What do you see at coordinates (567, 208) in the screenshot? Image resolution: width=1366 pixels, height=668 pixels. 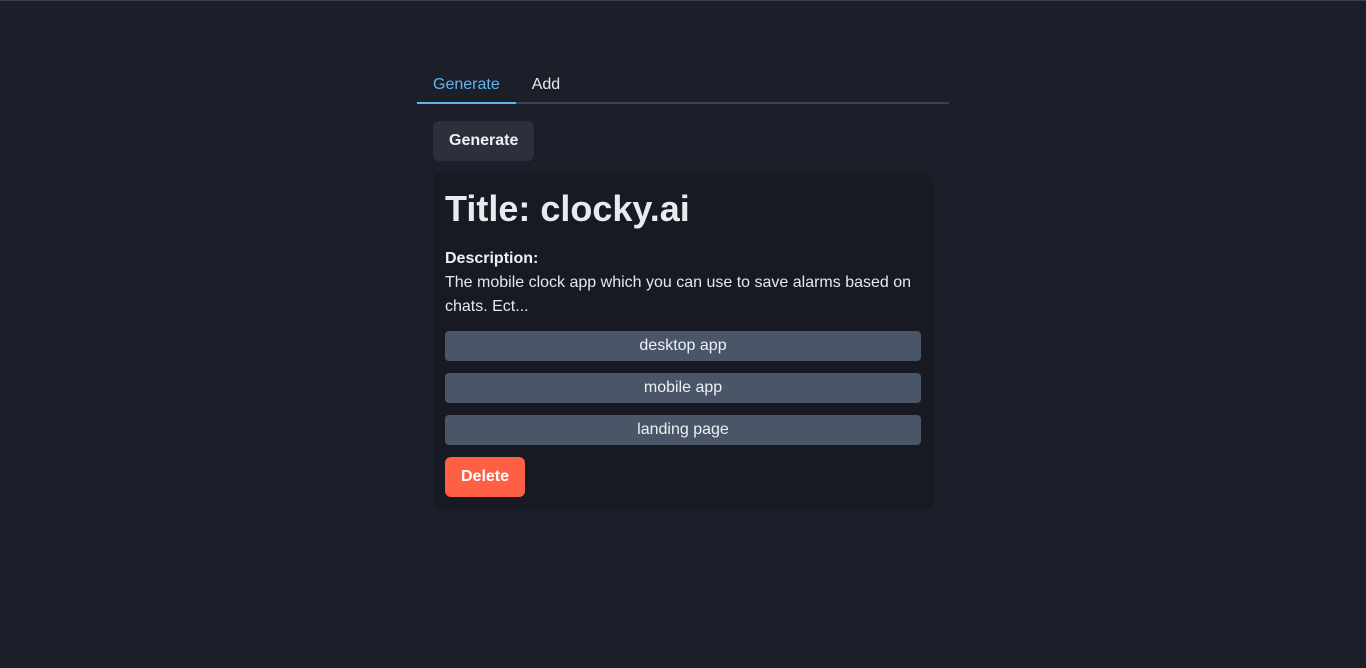 I see `card-title: Title: clocky.ai` at bounding box center [567, 208].